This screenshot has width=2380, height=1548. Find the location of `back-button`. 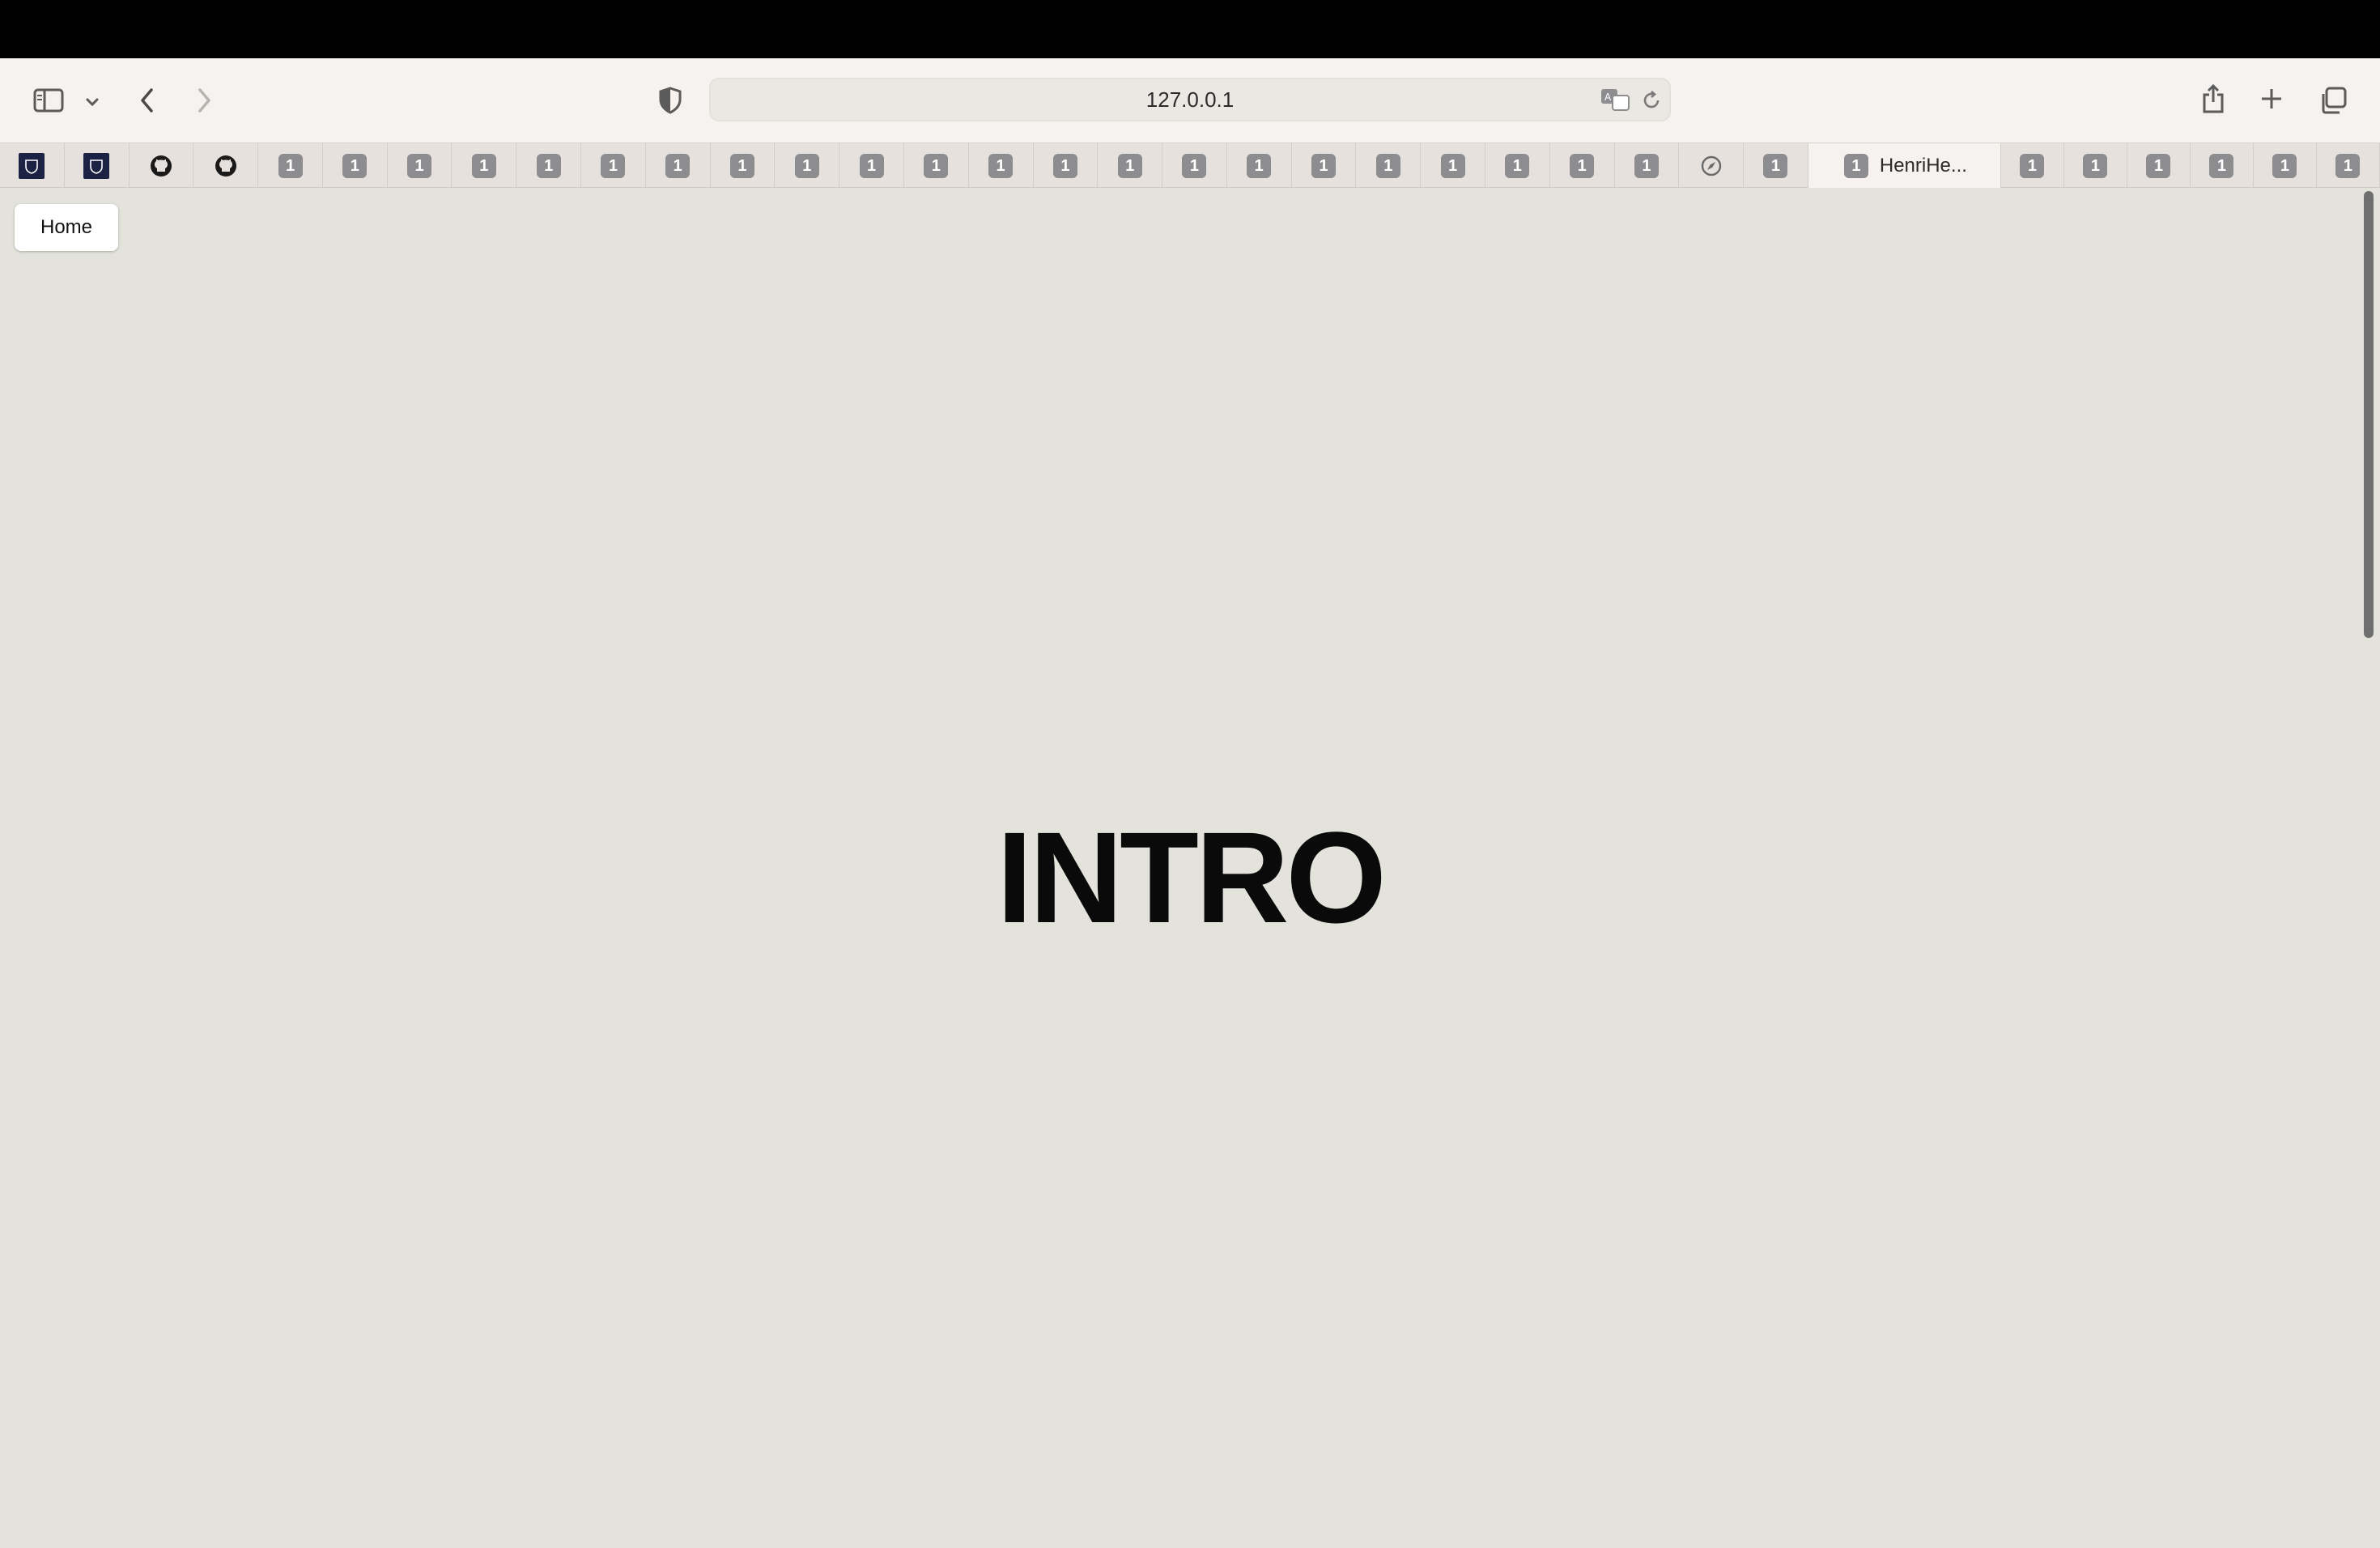

back-button is located at coordinates (147, 100).